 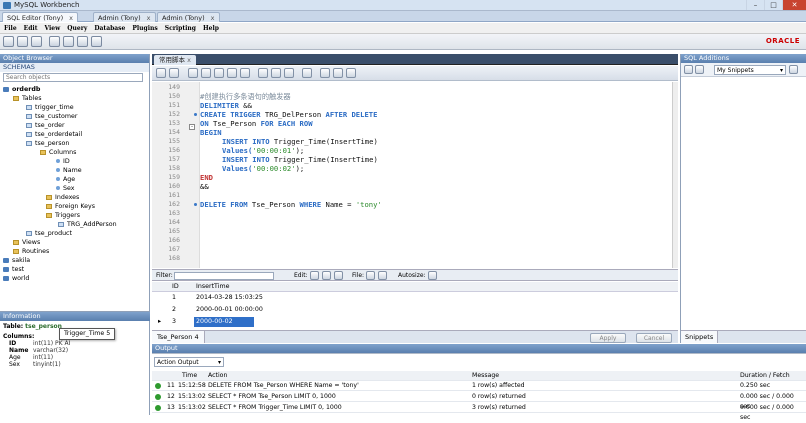 I want to click on table-row: 2 2000-00-01 00:00:00, so click(x=415, y=310).